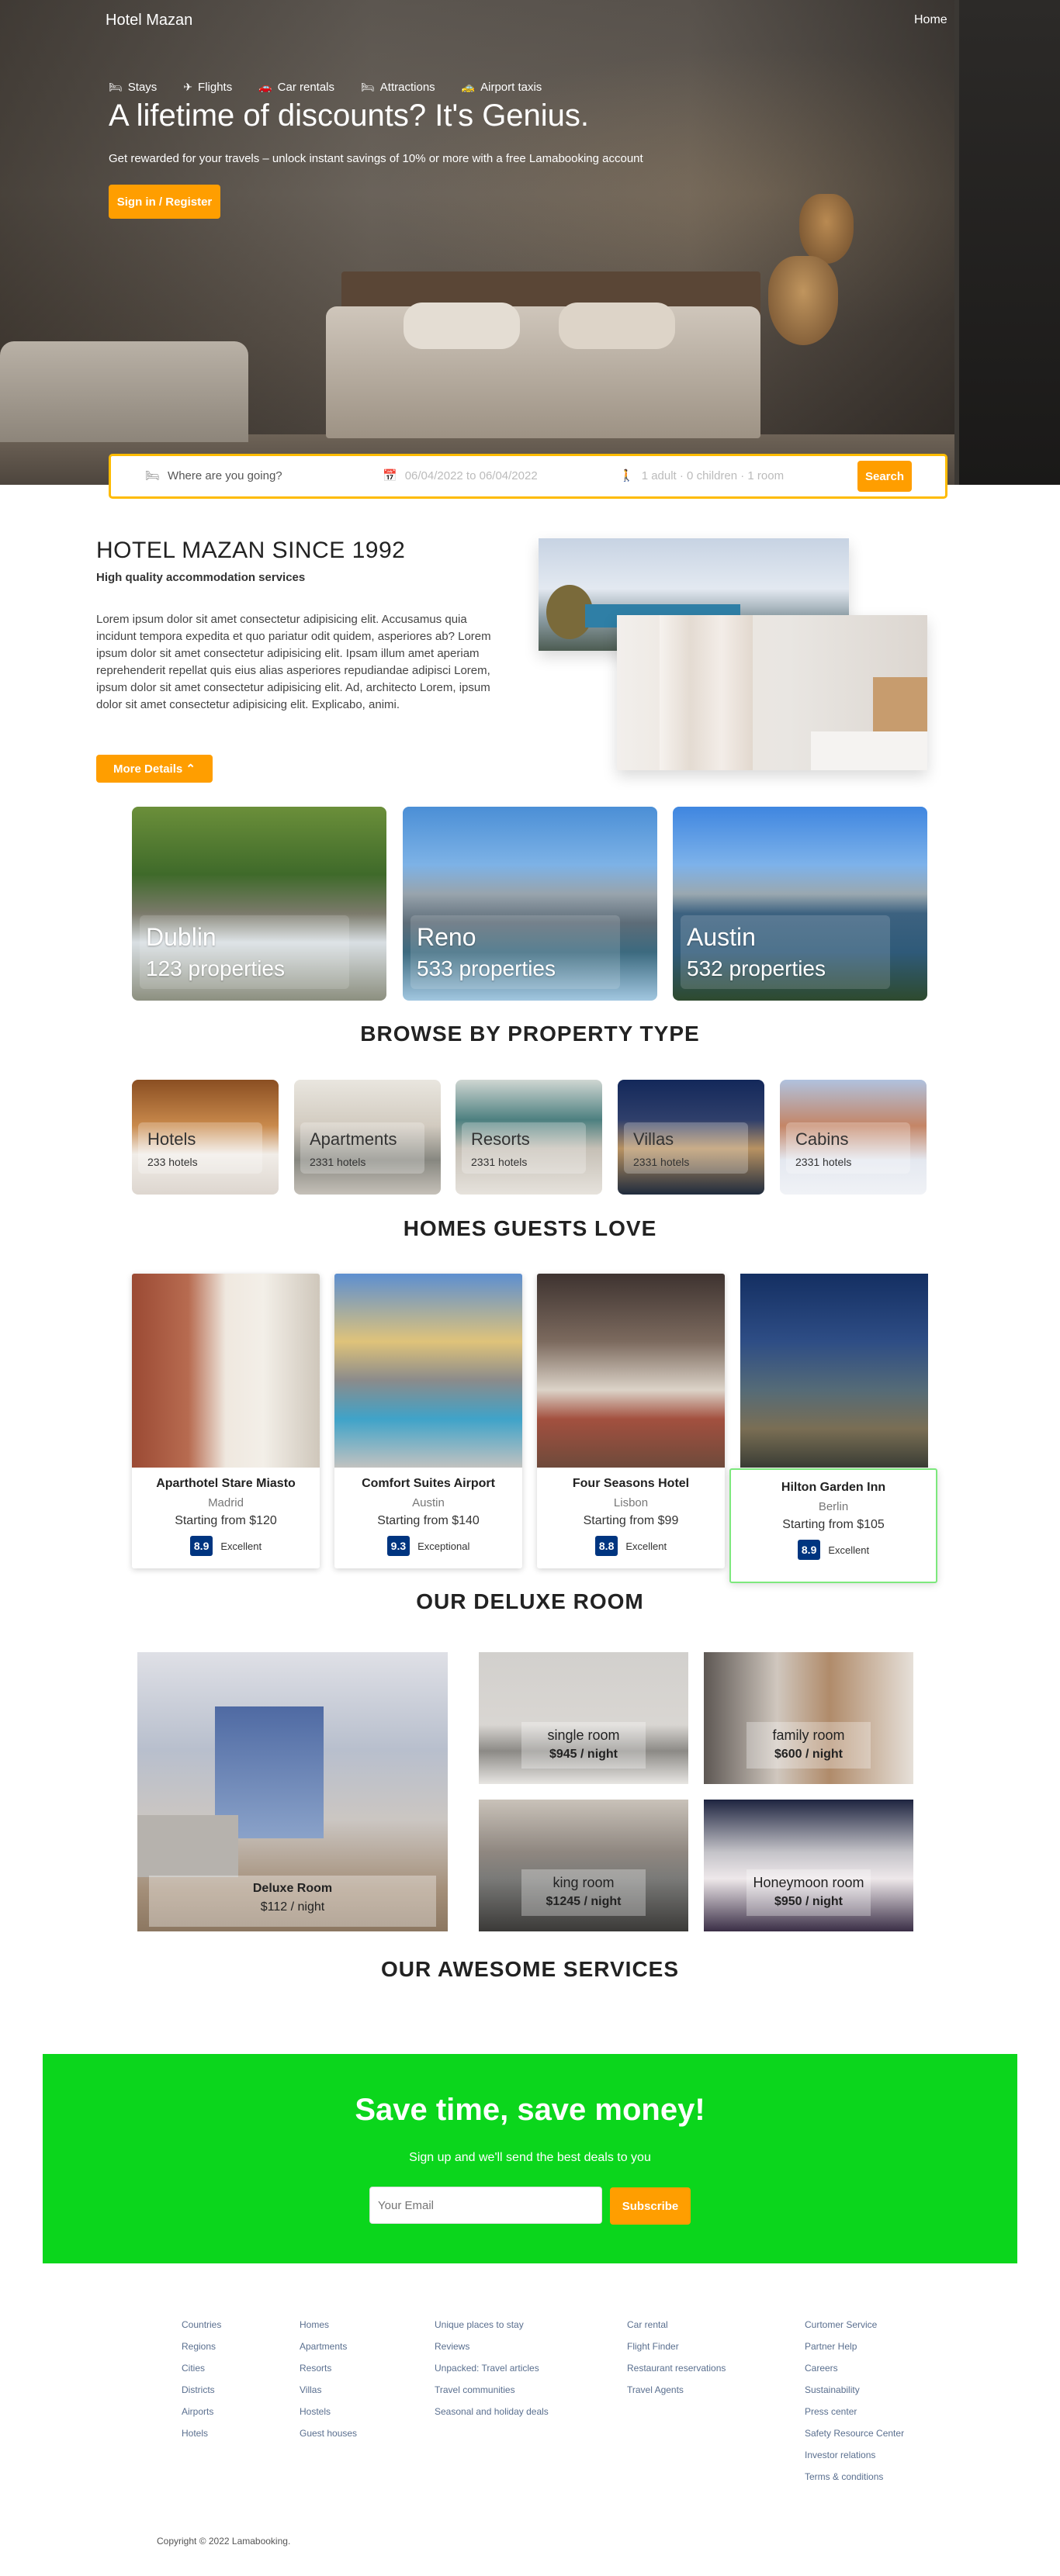 This screenshot has width=1060, height=2576. I want to click on plane-icon: ✈, so click(188, 87).